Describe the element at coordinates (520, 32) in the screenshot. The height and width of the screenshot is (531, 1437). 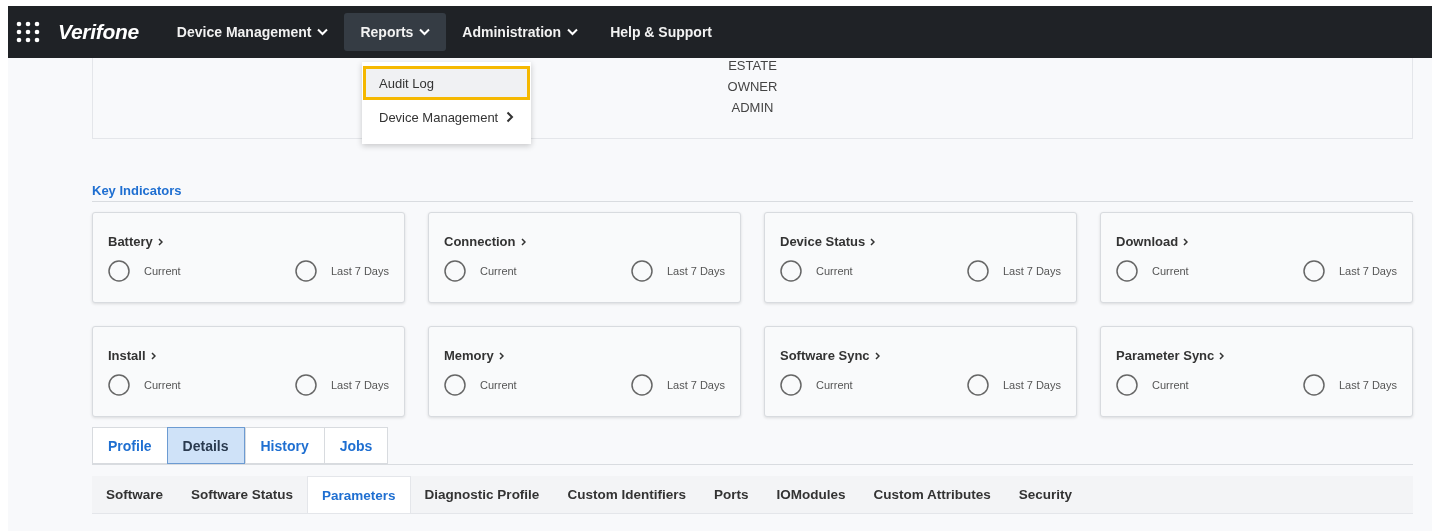
I see `nav-menu-item: Administration` at that location.